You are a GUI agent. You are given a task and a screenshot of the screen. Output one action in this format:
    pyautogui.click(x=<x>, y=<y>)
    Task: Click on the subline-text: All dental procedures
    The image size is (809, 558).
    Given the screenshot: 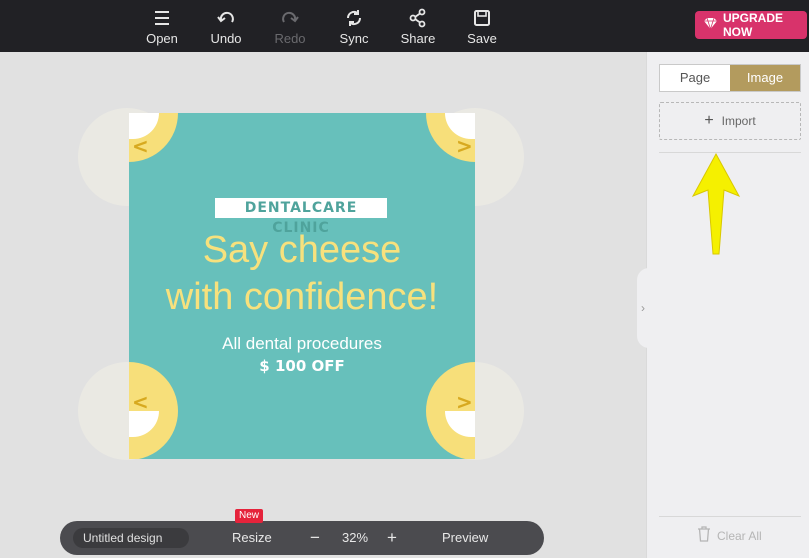 What is the action you would take?
    pyautogui.click(x=302, y=344)
    